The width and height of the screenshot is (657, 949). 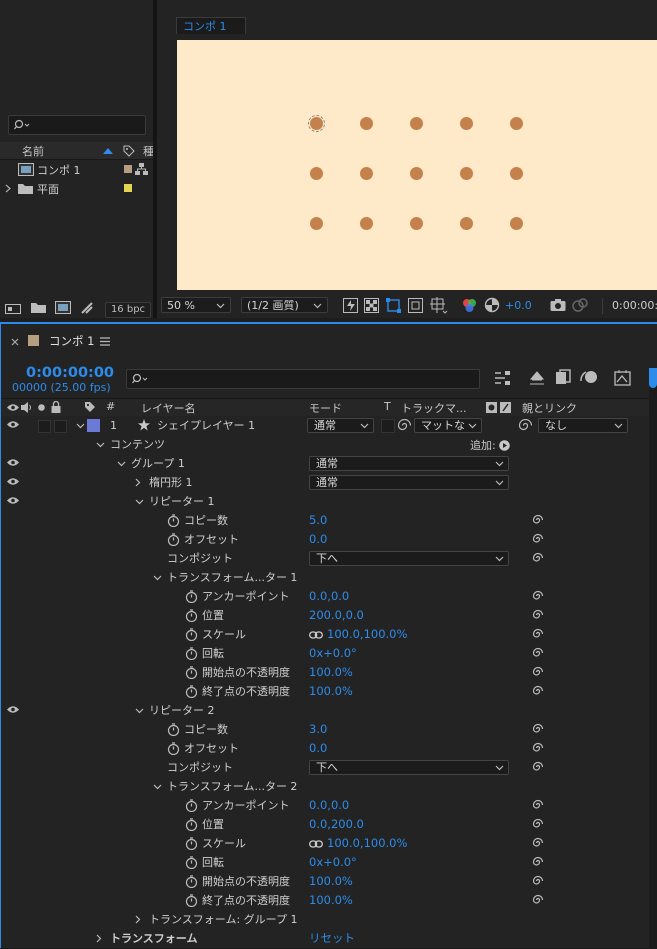 I want to click on close-icon, so click(x=15, y=342).